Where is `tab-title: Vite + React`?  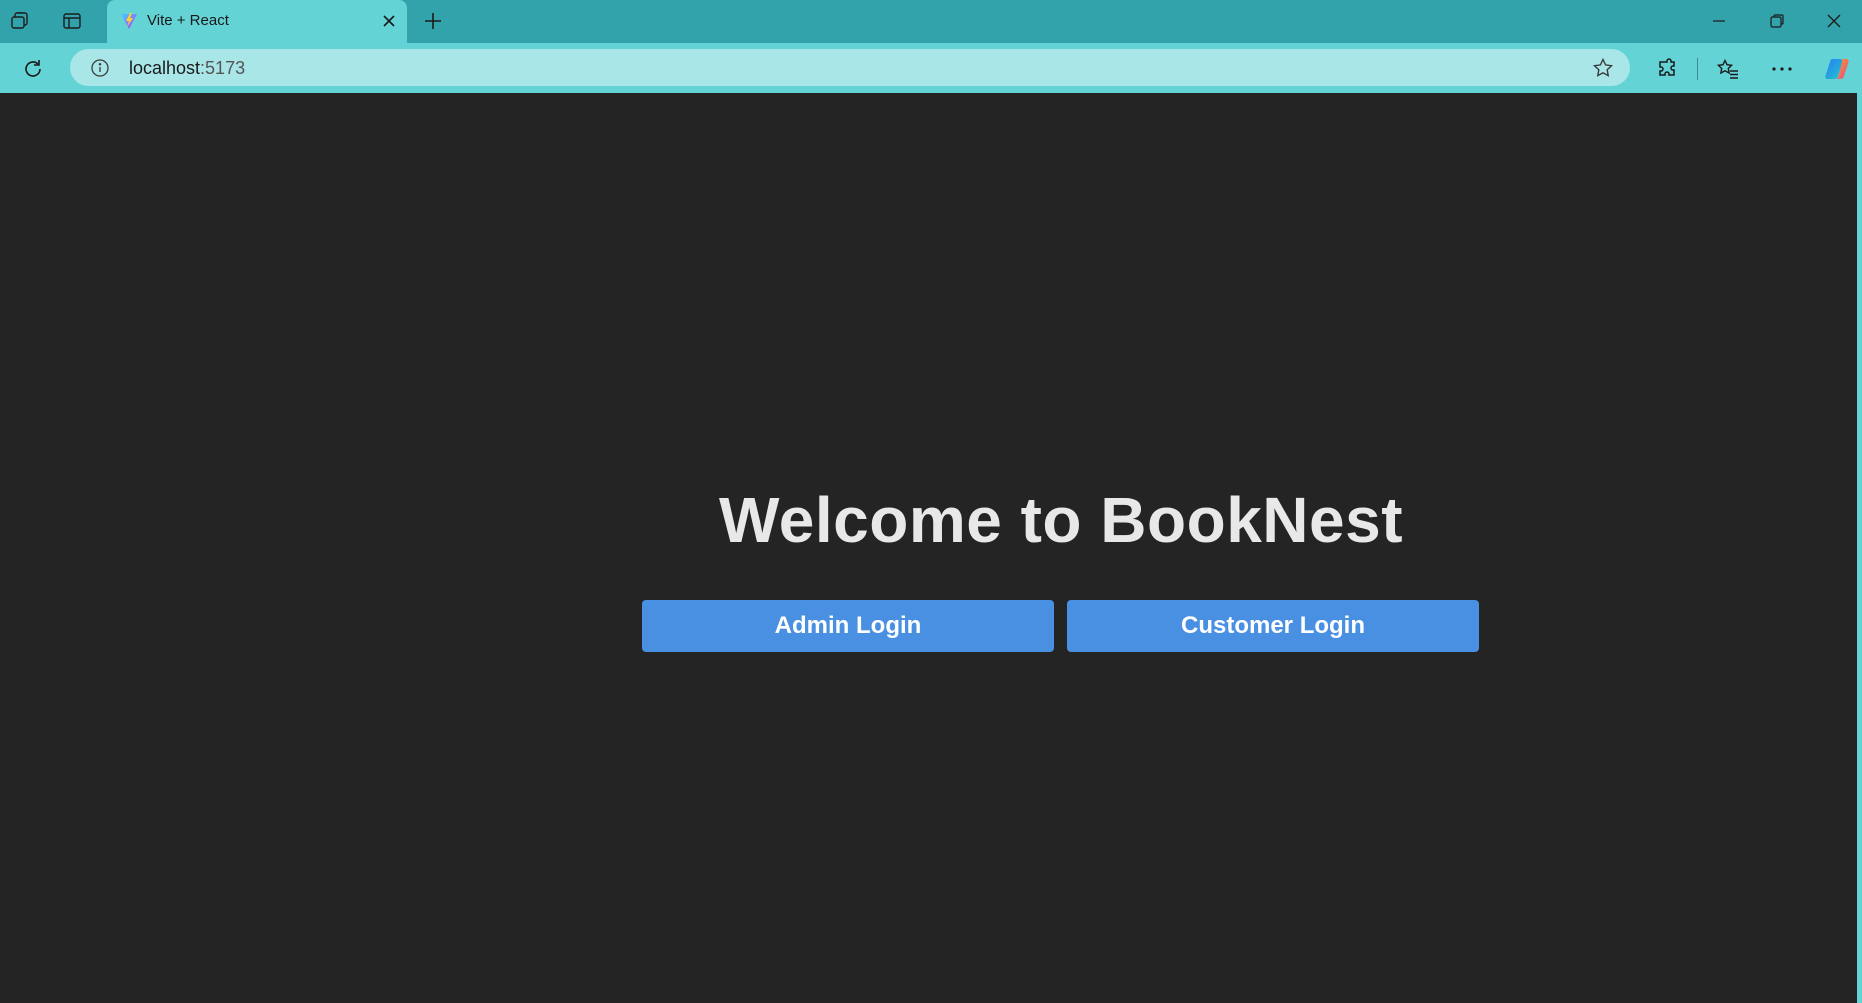
tab-title: Vite + React is located at coordinates (188, 20).